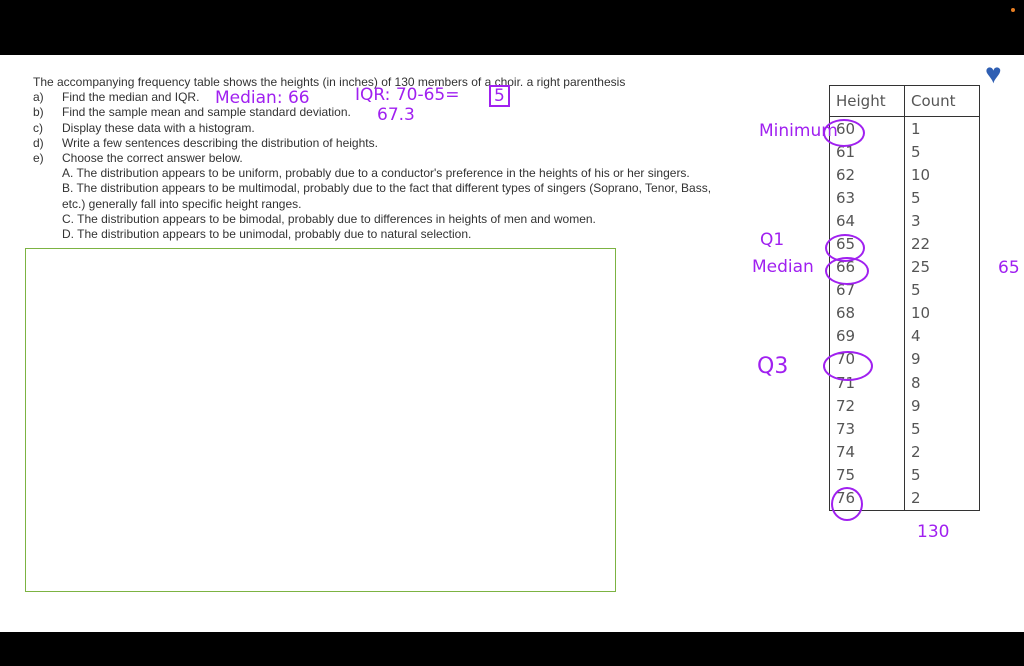 This screenshot has width=1024, height=666. What do you see at coordinates (867, 175) in the screenshot?
I see `height-cell: 62` at bounding box center [867, 175].